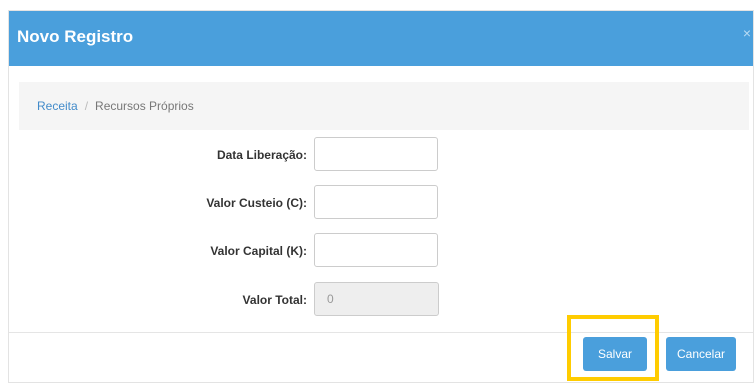  What do you see at coordinates (376, 250) in the screenshot?
I see `valor-capital-input` at bounding box center [376, 250].